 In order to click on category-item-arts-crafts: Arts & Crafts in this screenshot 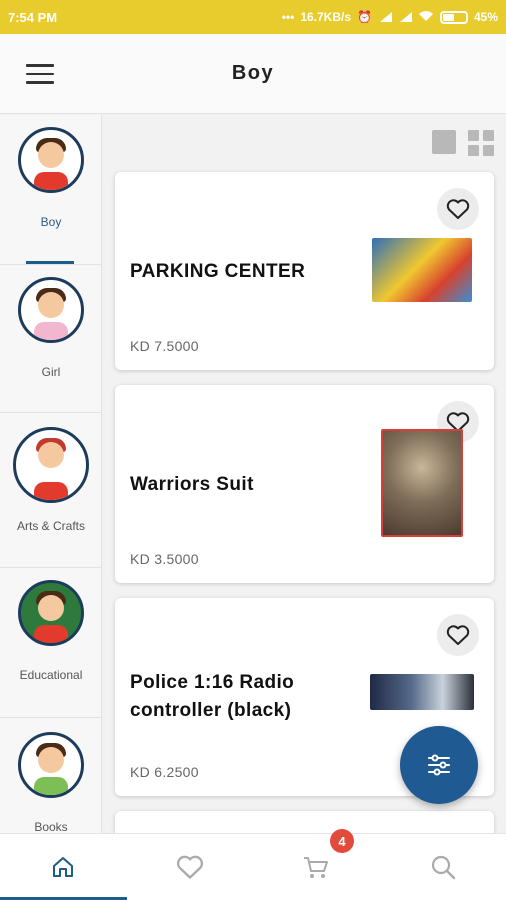, I will do `click(50, 490)`.